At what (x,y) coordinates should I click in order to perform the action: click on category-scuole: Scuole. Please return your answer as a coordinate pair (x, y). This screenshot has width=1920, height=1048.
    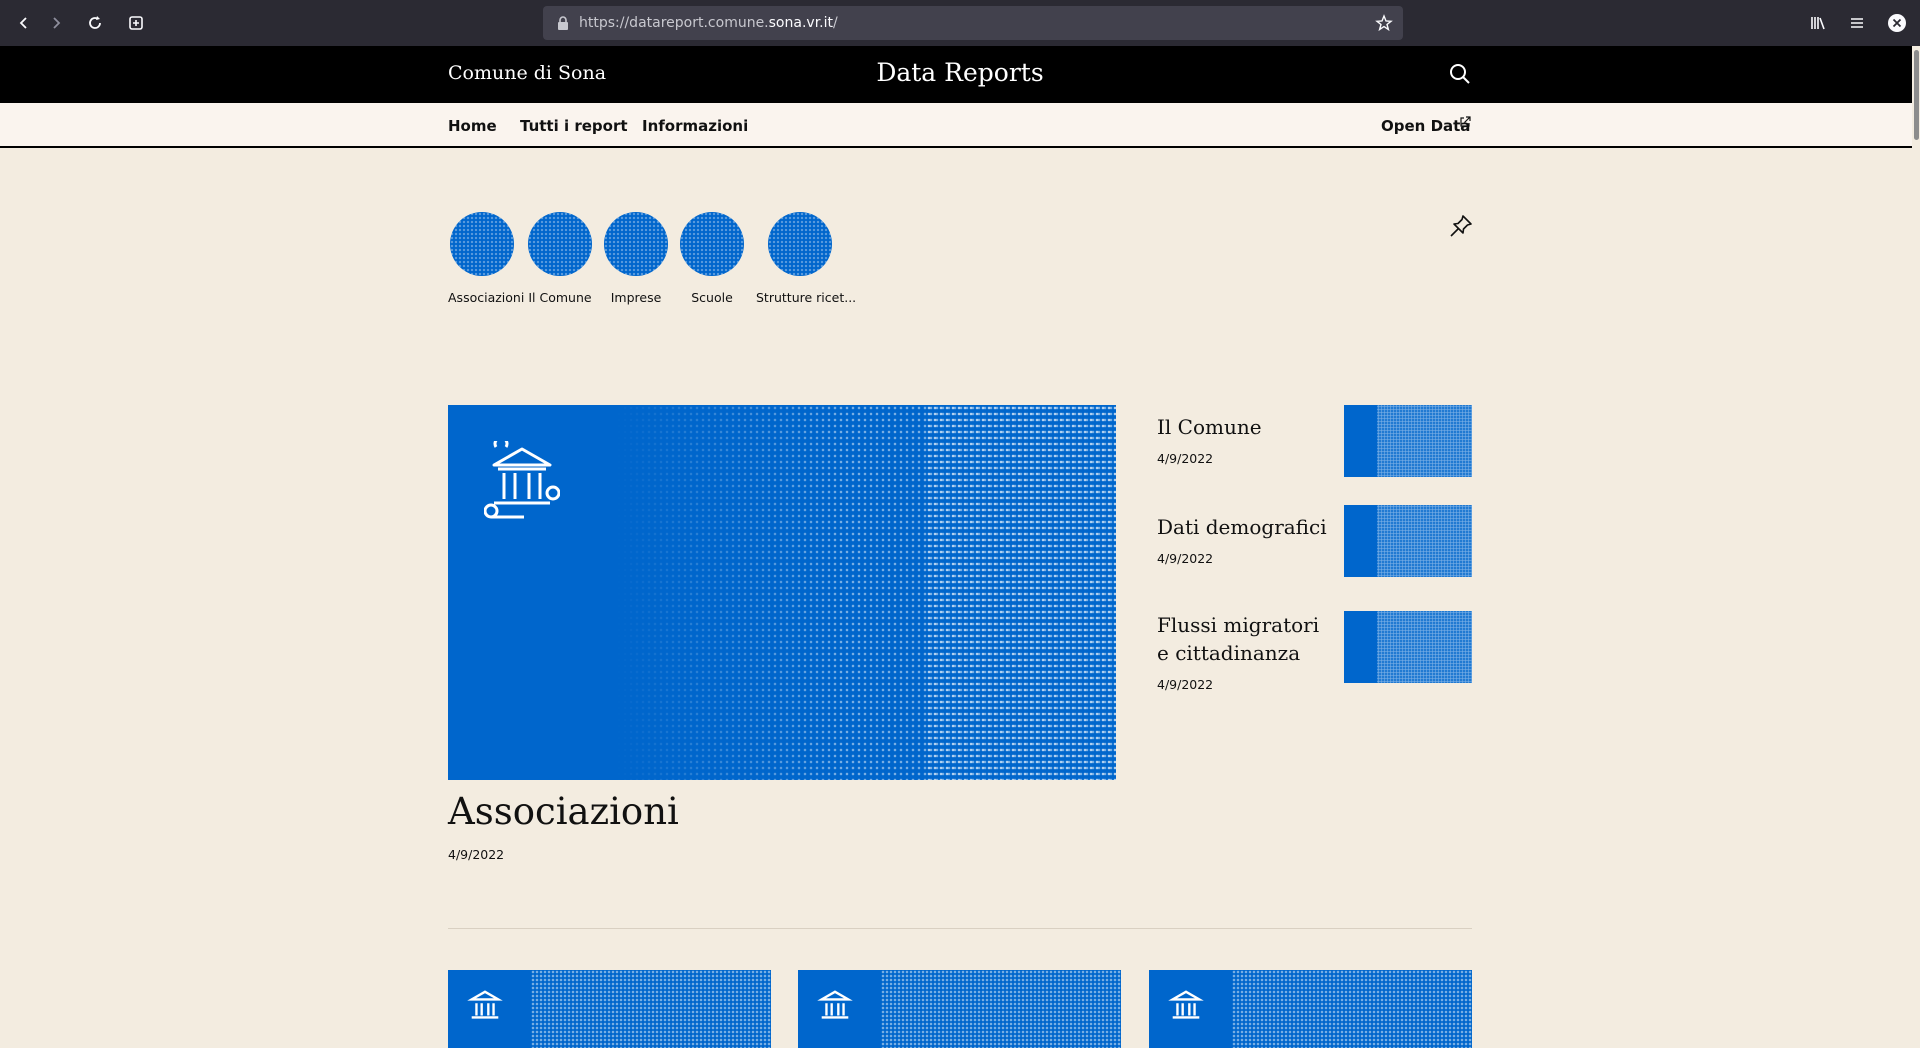
    Looking at the image, I should click on (712, 258).